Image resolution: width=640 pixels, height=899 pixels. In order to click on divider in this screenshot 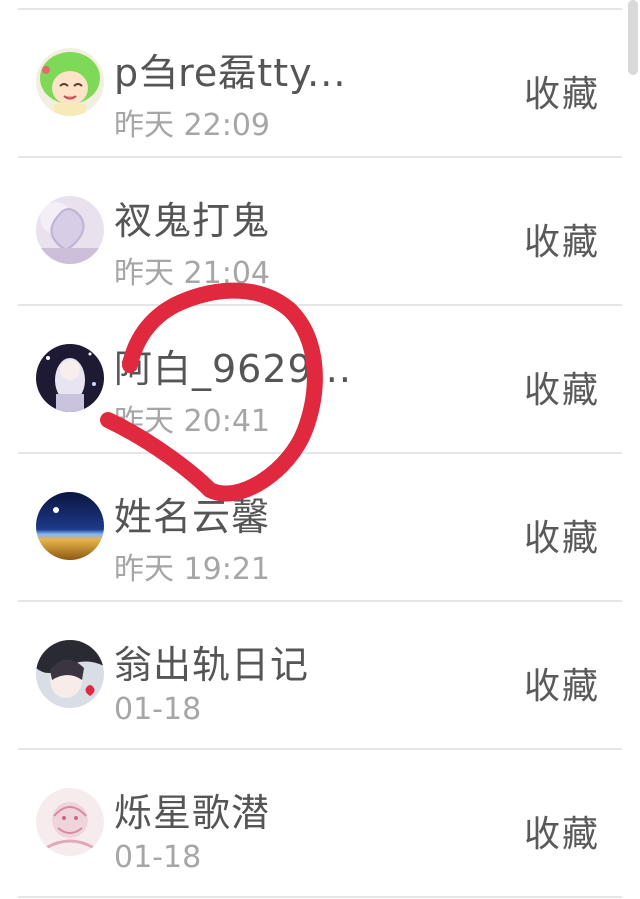, I will do `click(320, 897)`.